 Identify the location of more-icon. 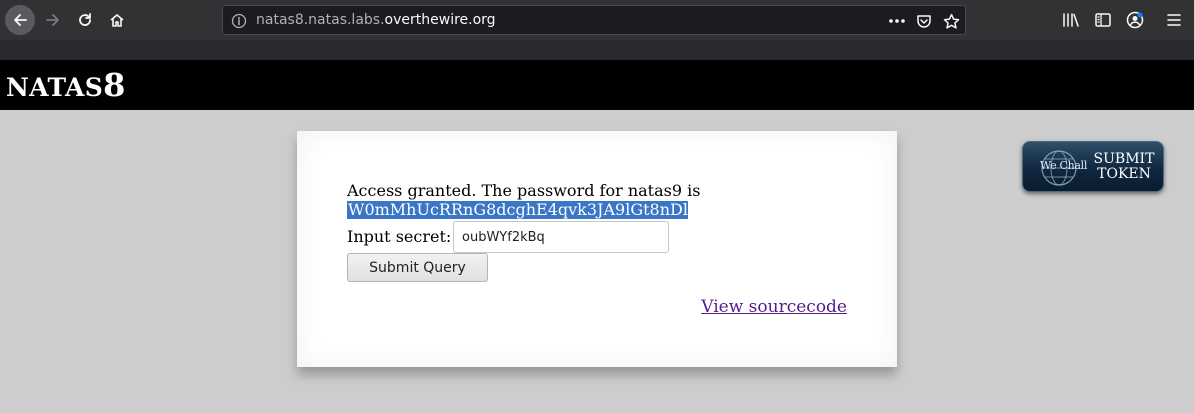
(897, 21).